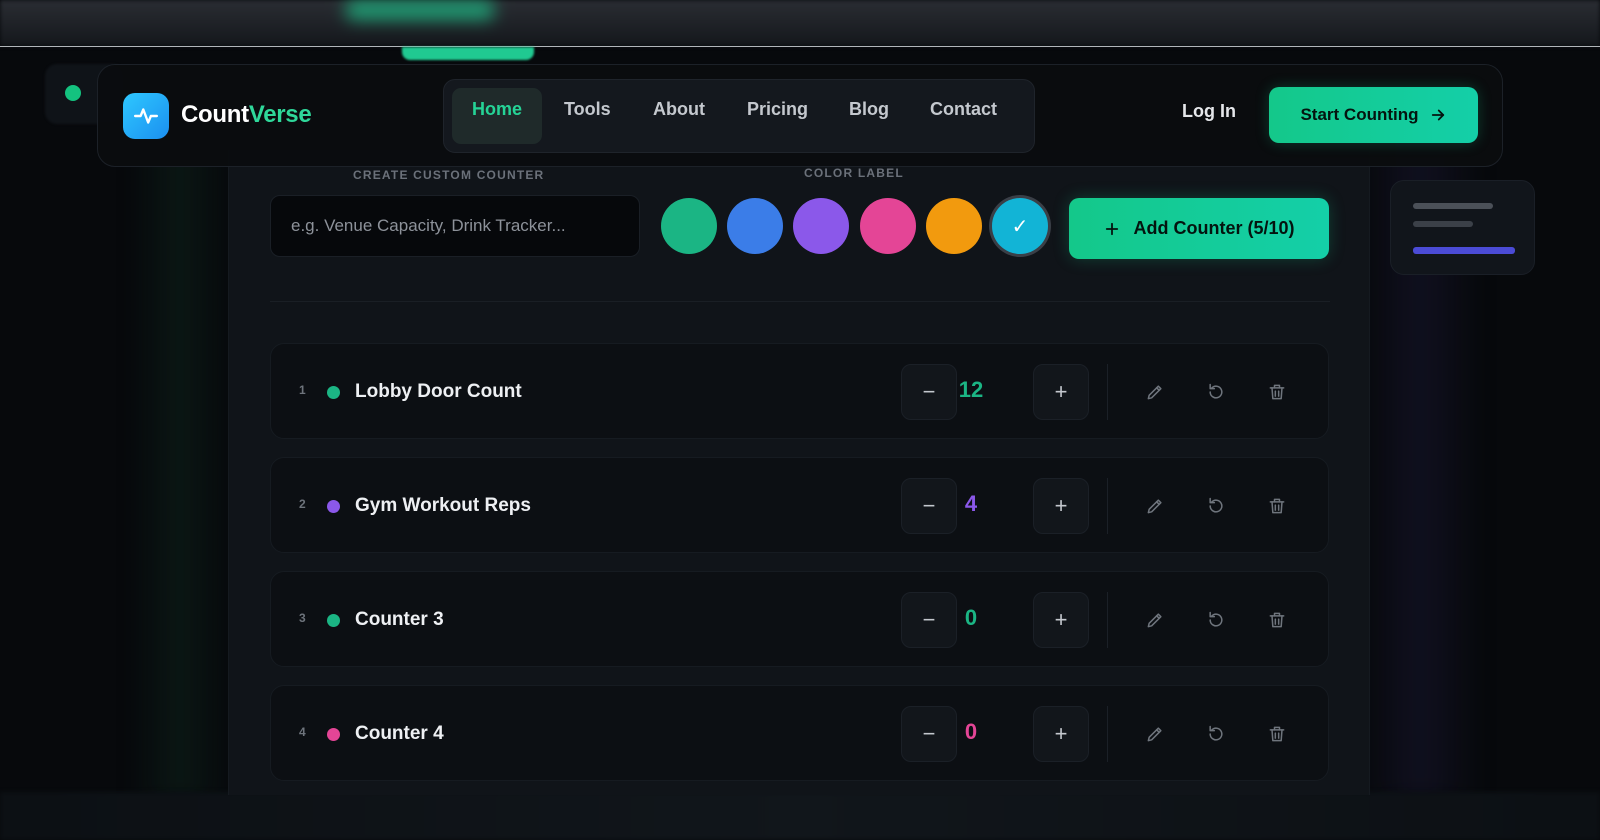  What do you see at coordinates (777, 116) in the screenshot?
I see `nav-pricing: Pricing` at bounding box center [777, 116].